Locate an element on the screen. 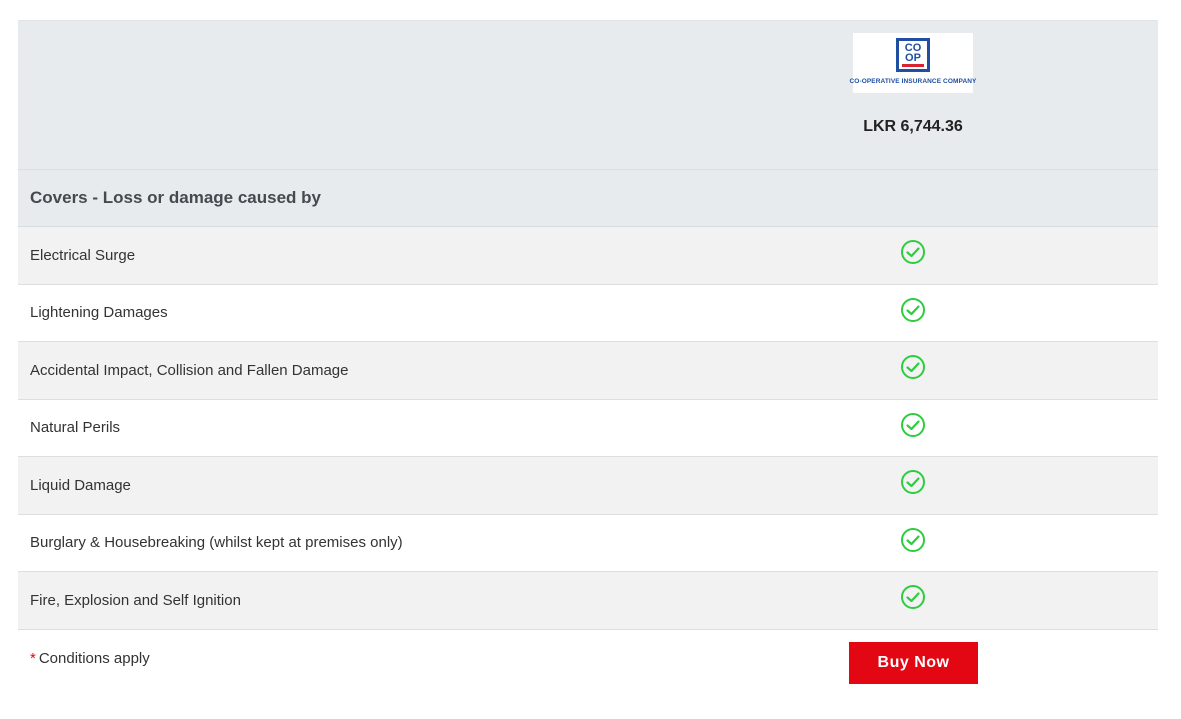 This screenshot has height=719, width=1181. cover-label: Liquid Damage is located at coordinates (80, 485).